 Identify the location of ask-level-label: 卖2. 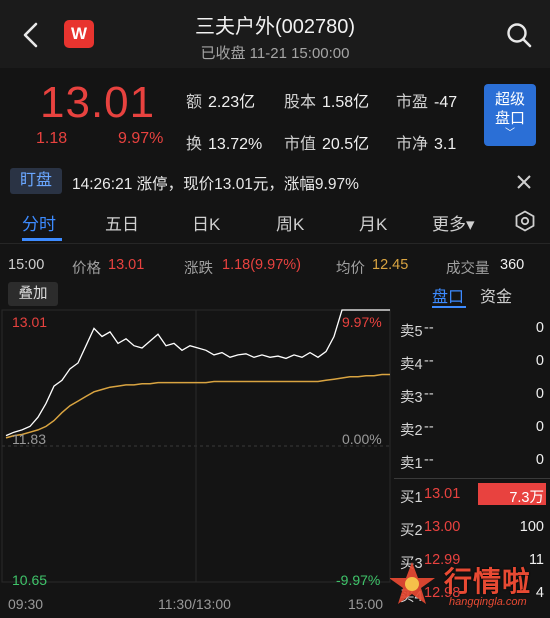
(411, 431).